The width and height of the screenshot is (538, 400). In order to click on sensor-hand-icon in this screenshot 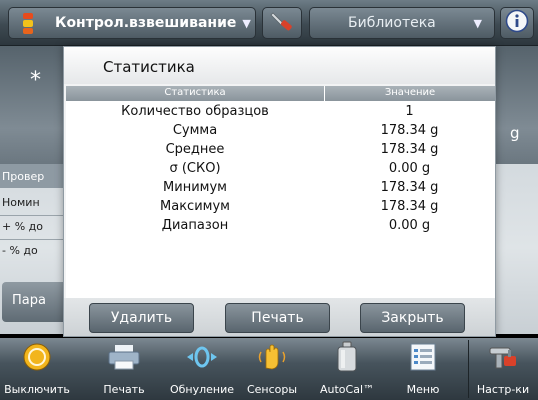, I will do `click(272, 358)`.